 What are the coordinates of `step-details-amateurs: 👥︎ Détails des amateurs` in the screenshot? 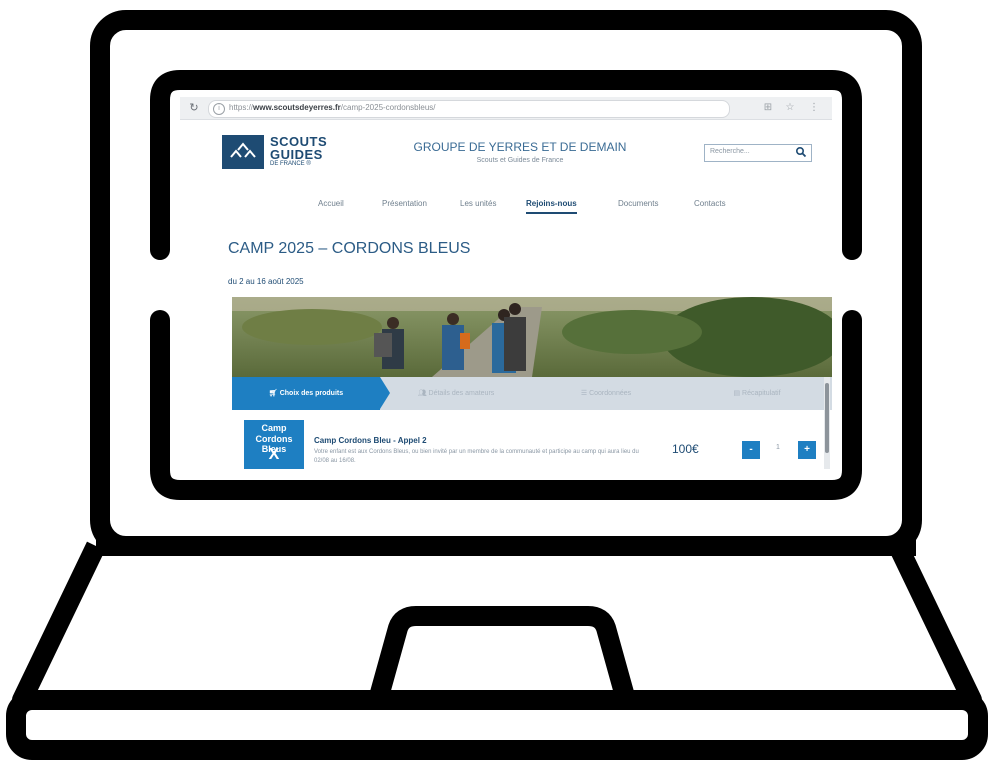 It's located at (456, 393).